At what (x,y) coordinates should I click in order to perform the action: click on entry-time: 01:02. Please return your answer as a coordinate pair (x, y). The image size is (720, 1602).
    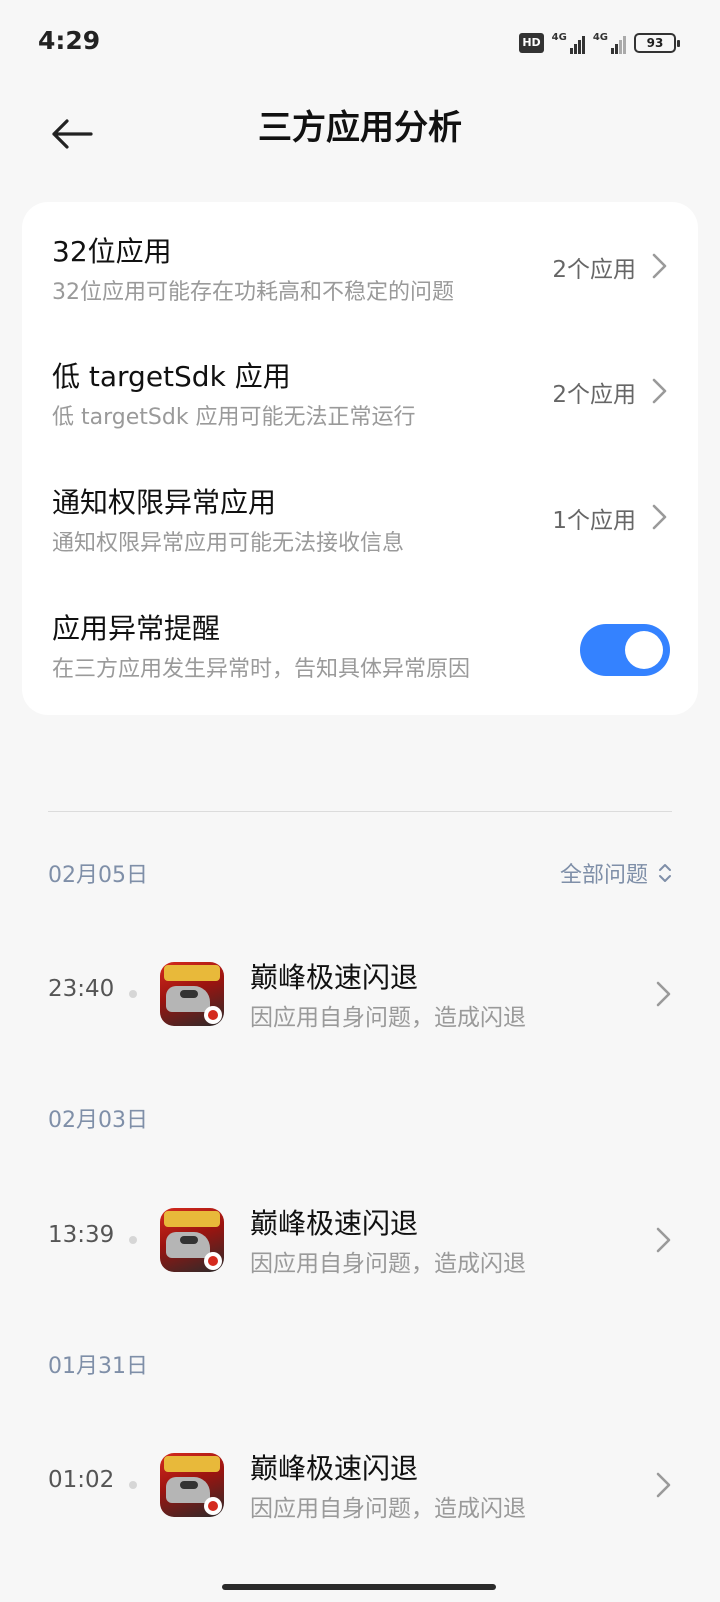
    Looking at the image, I should click on (81, 1480).